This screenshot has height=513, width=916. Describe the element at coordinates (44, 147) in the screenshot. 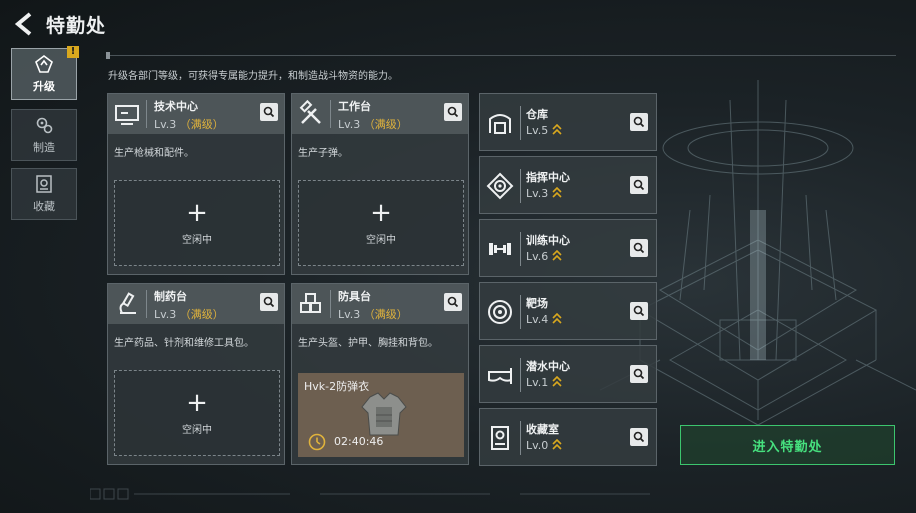

I see `tab-manufacture-label: 制造` at that location.